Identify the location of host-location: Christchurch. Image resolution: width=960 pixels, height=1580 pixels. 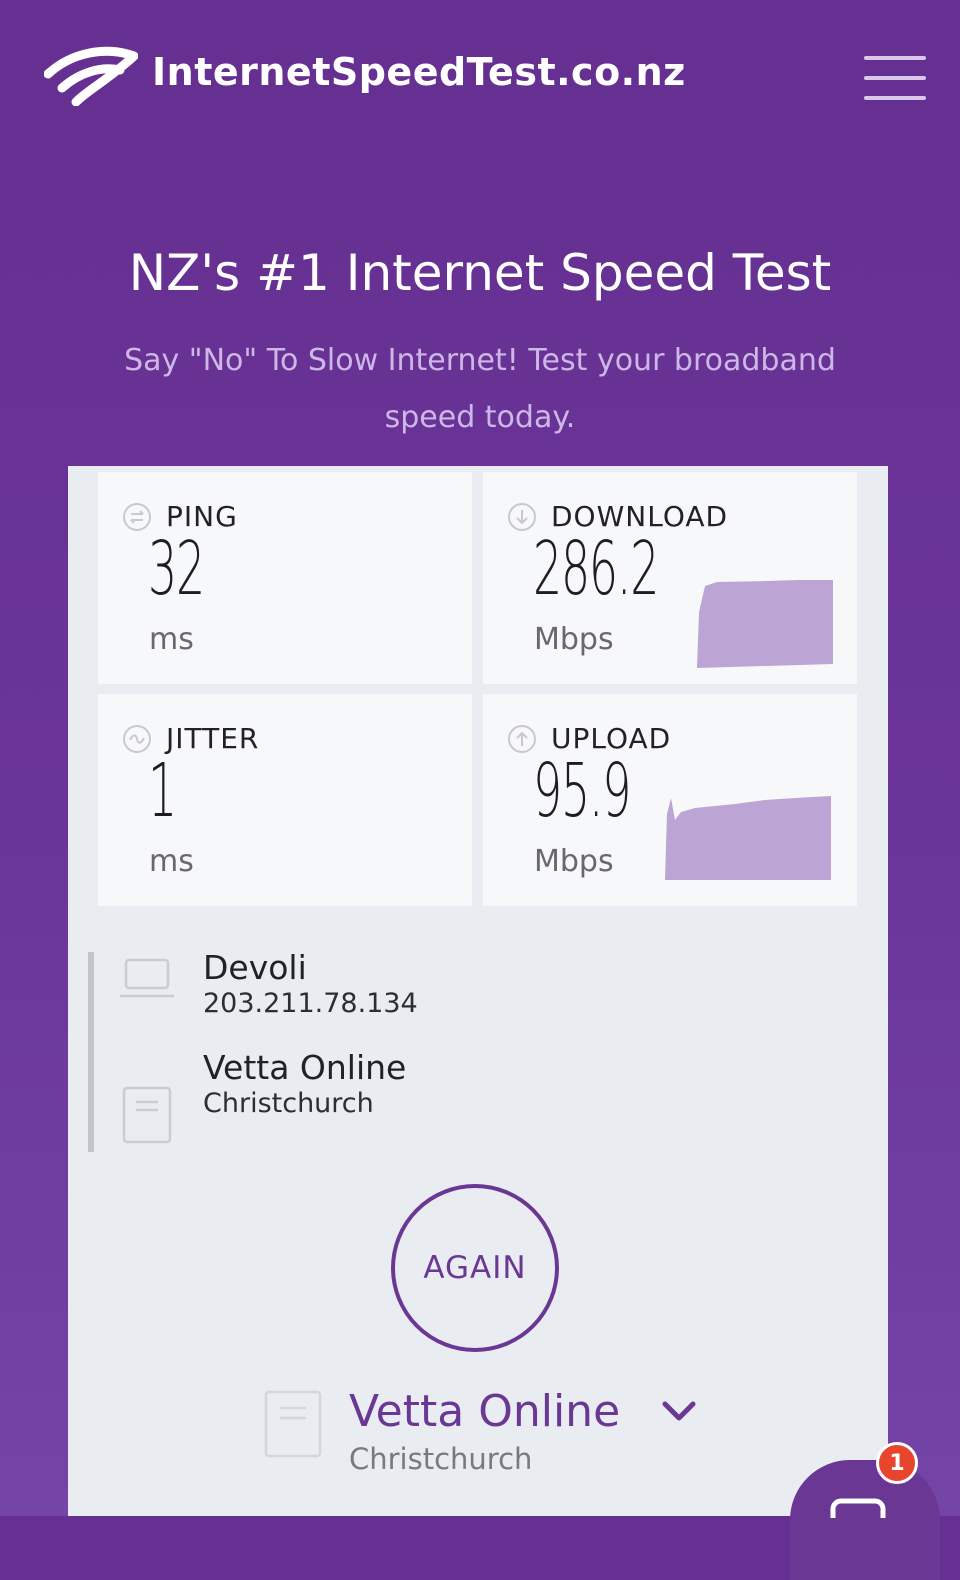
(288, 1103).